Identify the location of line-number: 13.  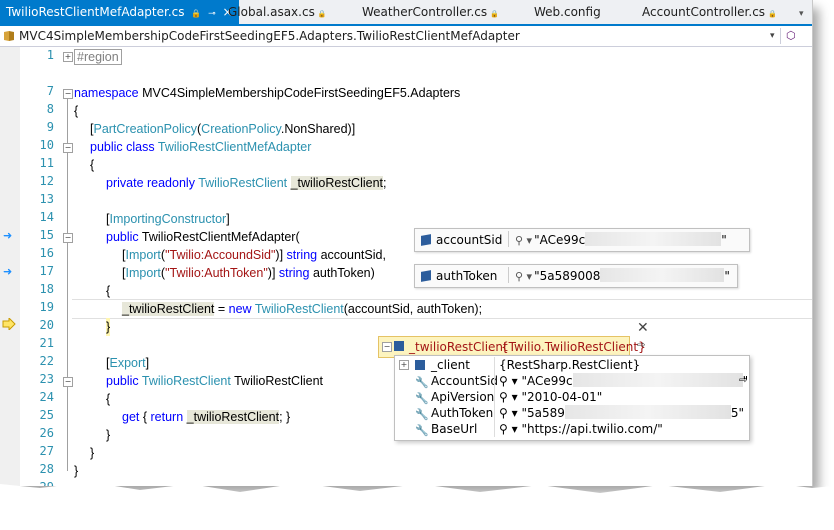
(46, 199).